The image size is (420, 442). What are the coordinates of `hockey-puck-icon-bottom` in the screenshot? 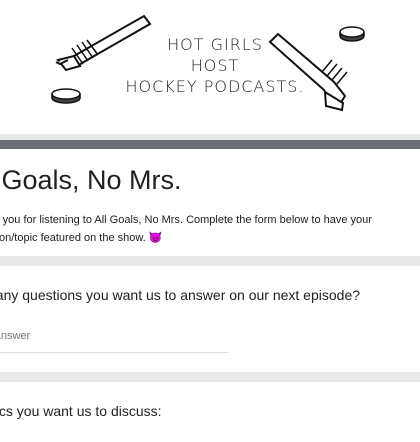 It's located at (66, 96).